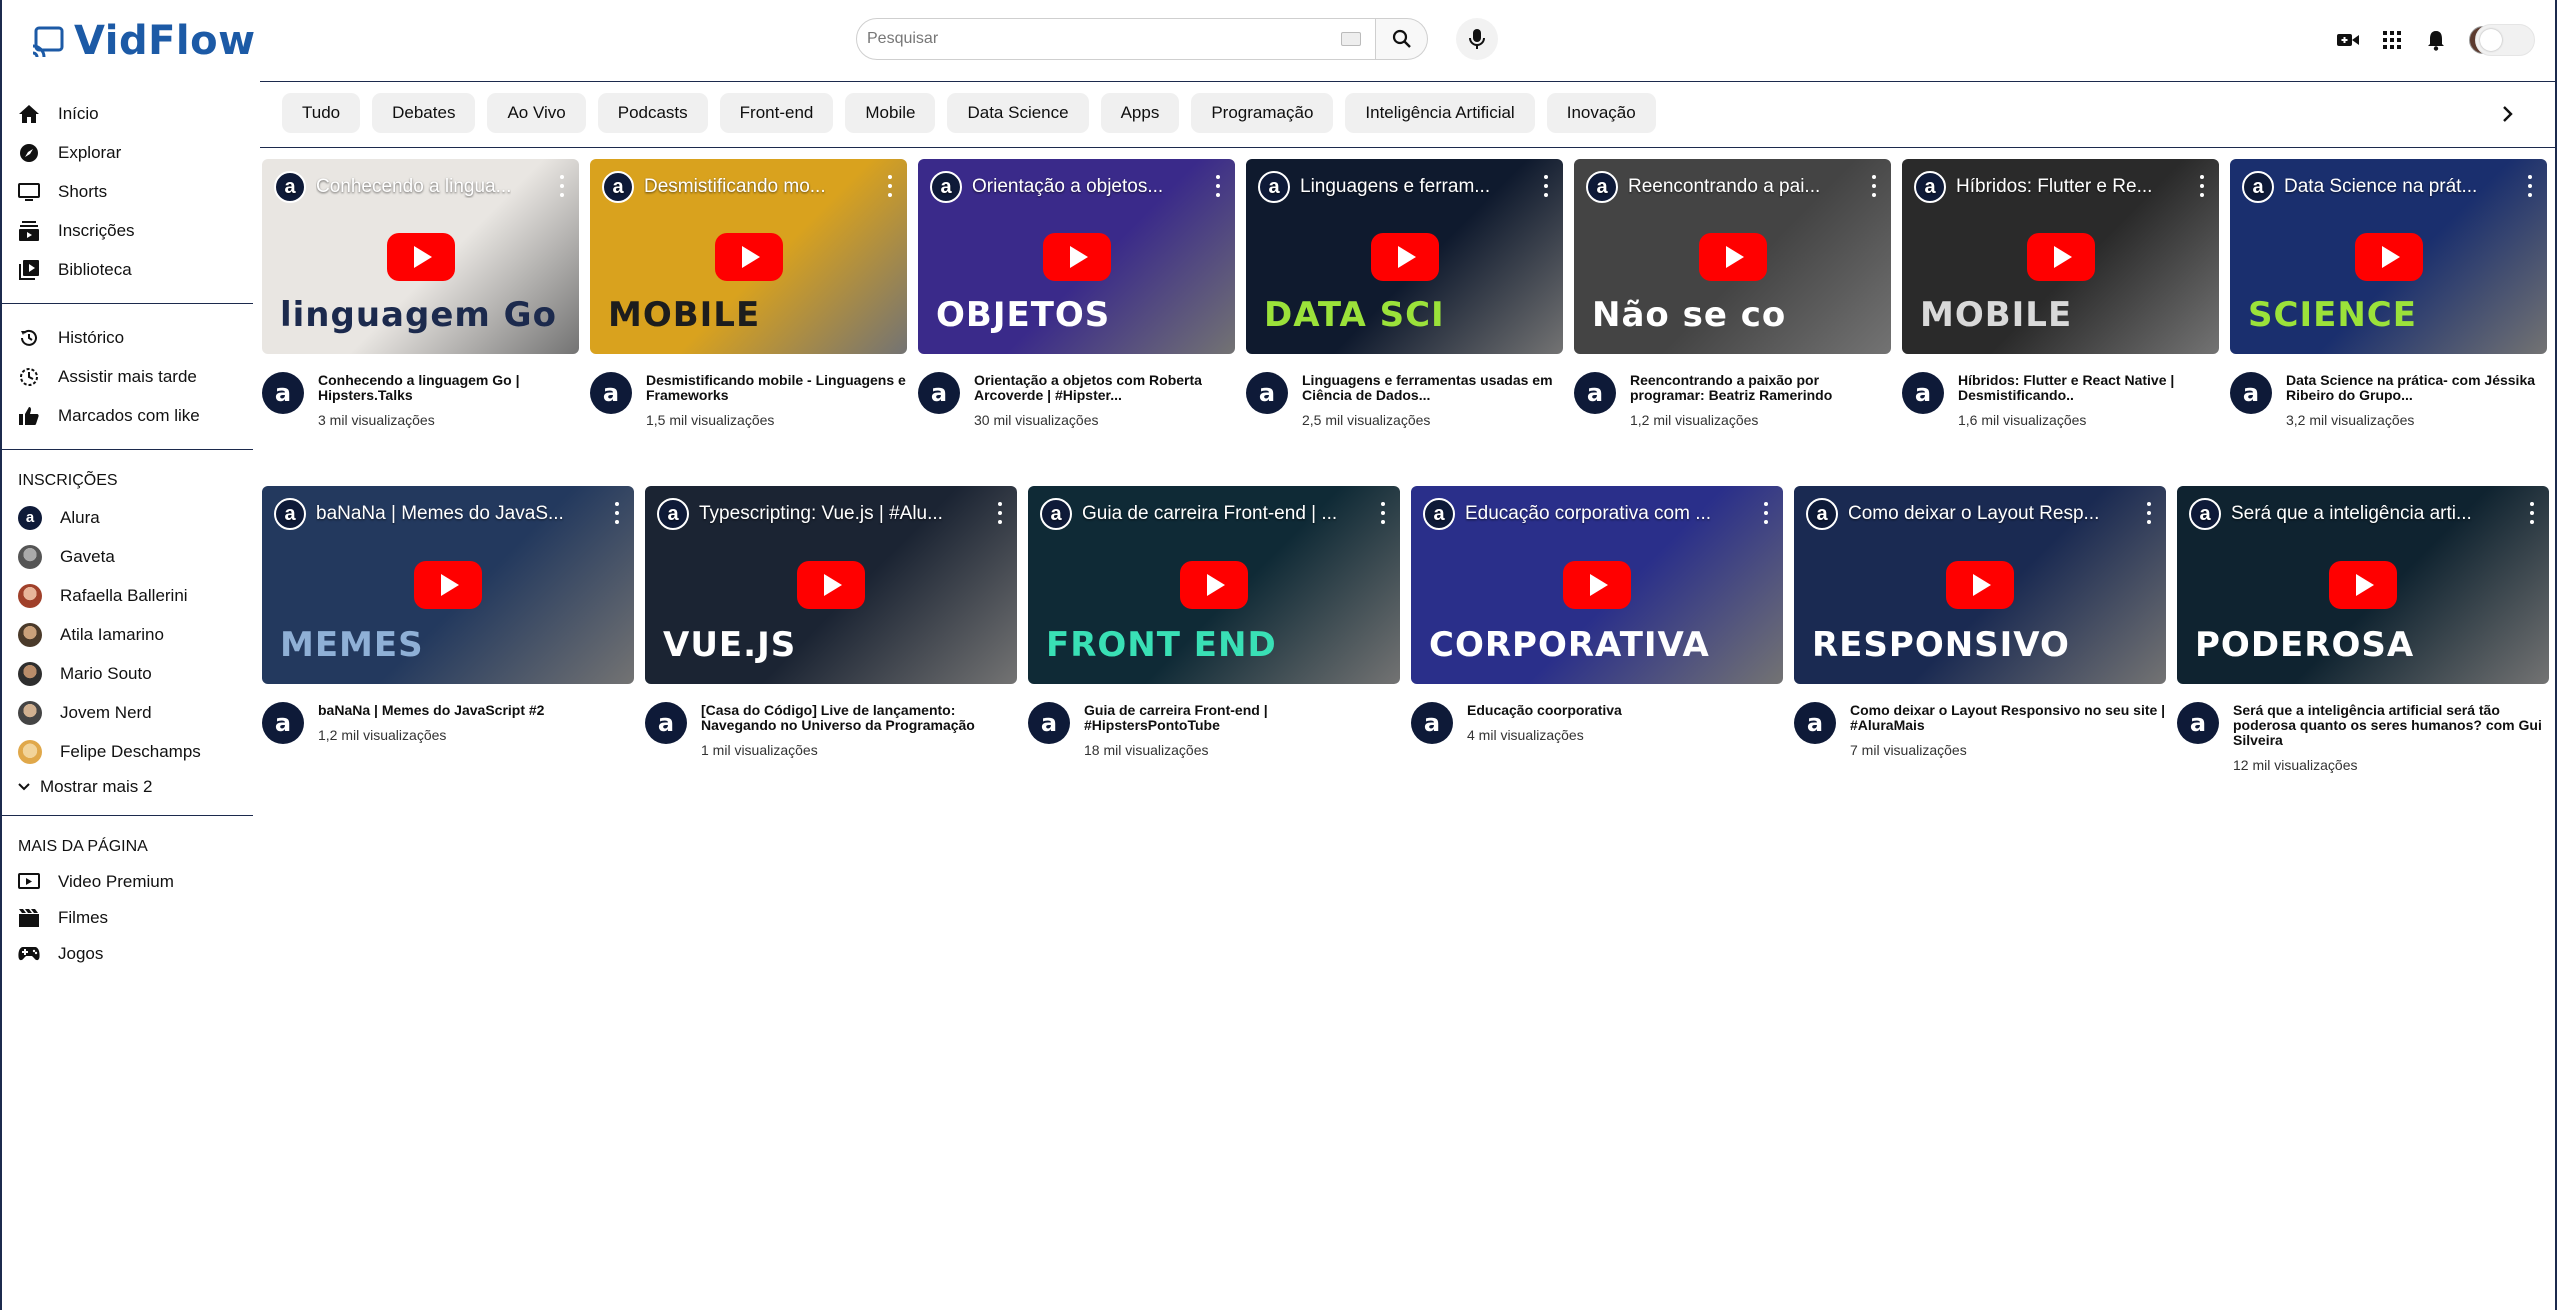 The image size is (2557, 1310). Describe the element at coordinates (1097, 39) in the screenshot. I see `search-input` at that location.